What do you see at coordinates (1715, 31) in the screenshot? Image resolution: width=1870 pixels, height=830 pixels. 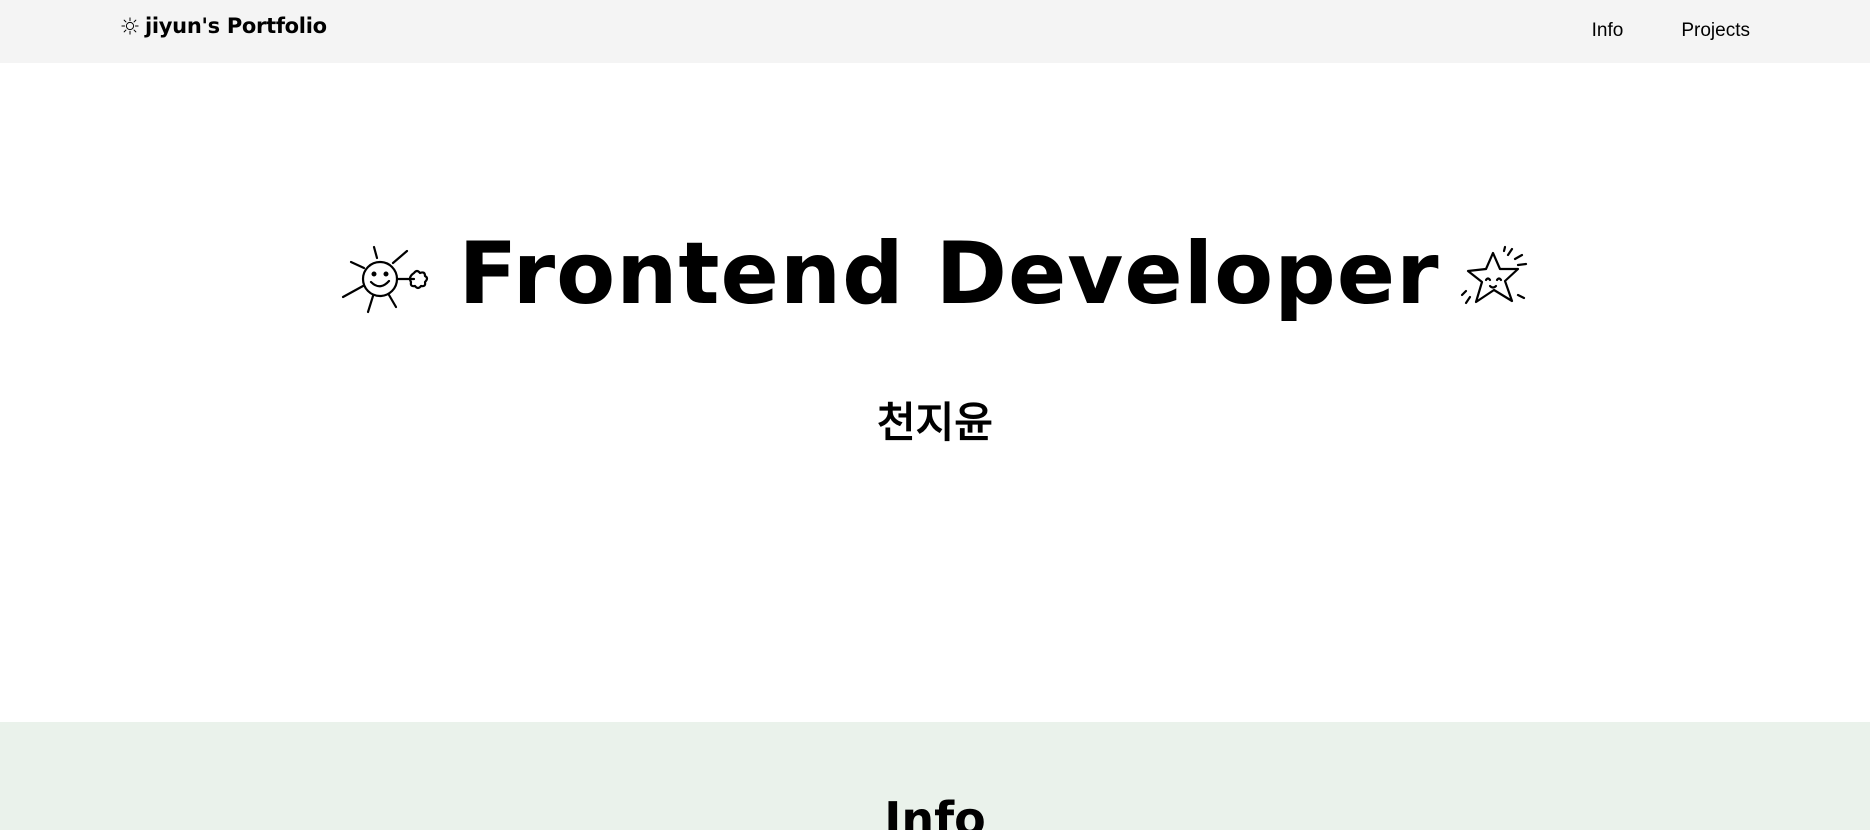 I see `nav-link-projects: Projects` at bounding box center [1715, 31].